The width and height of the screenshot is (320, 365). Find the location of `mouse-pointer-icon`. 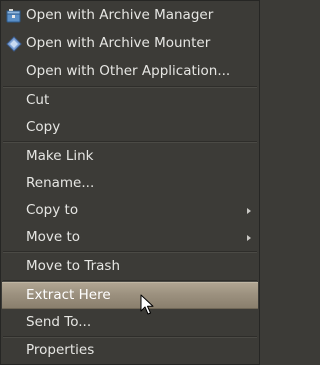

mouse-pointer-icon is located at coordinates (147, 304).